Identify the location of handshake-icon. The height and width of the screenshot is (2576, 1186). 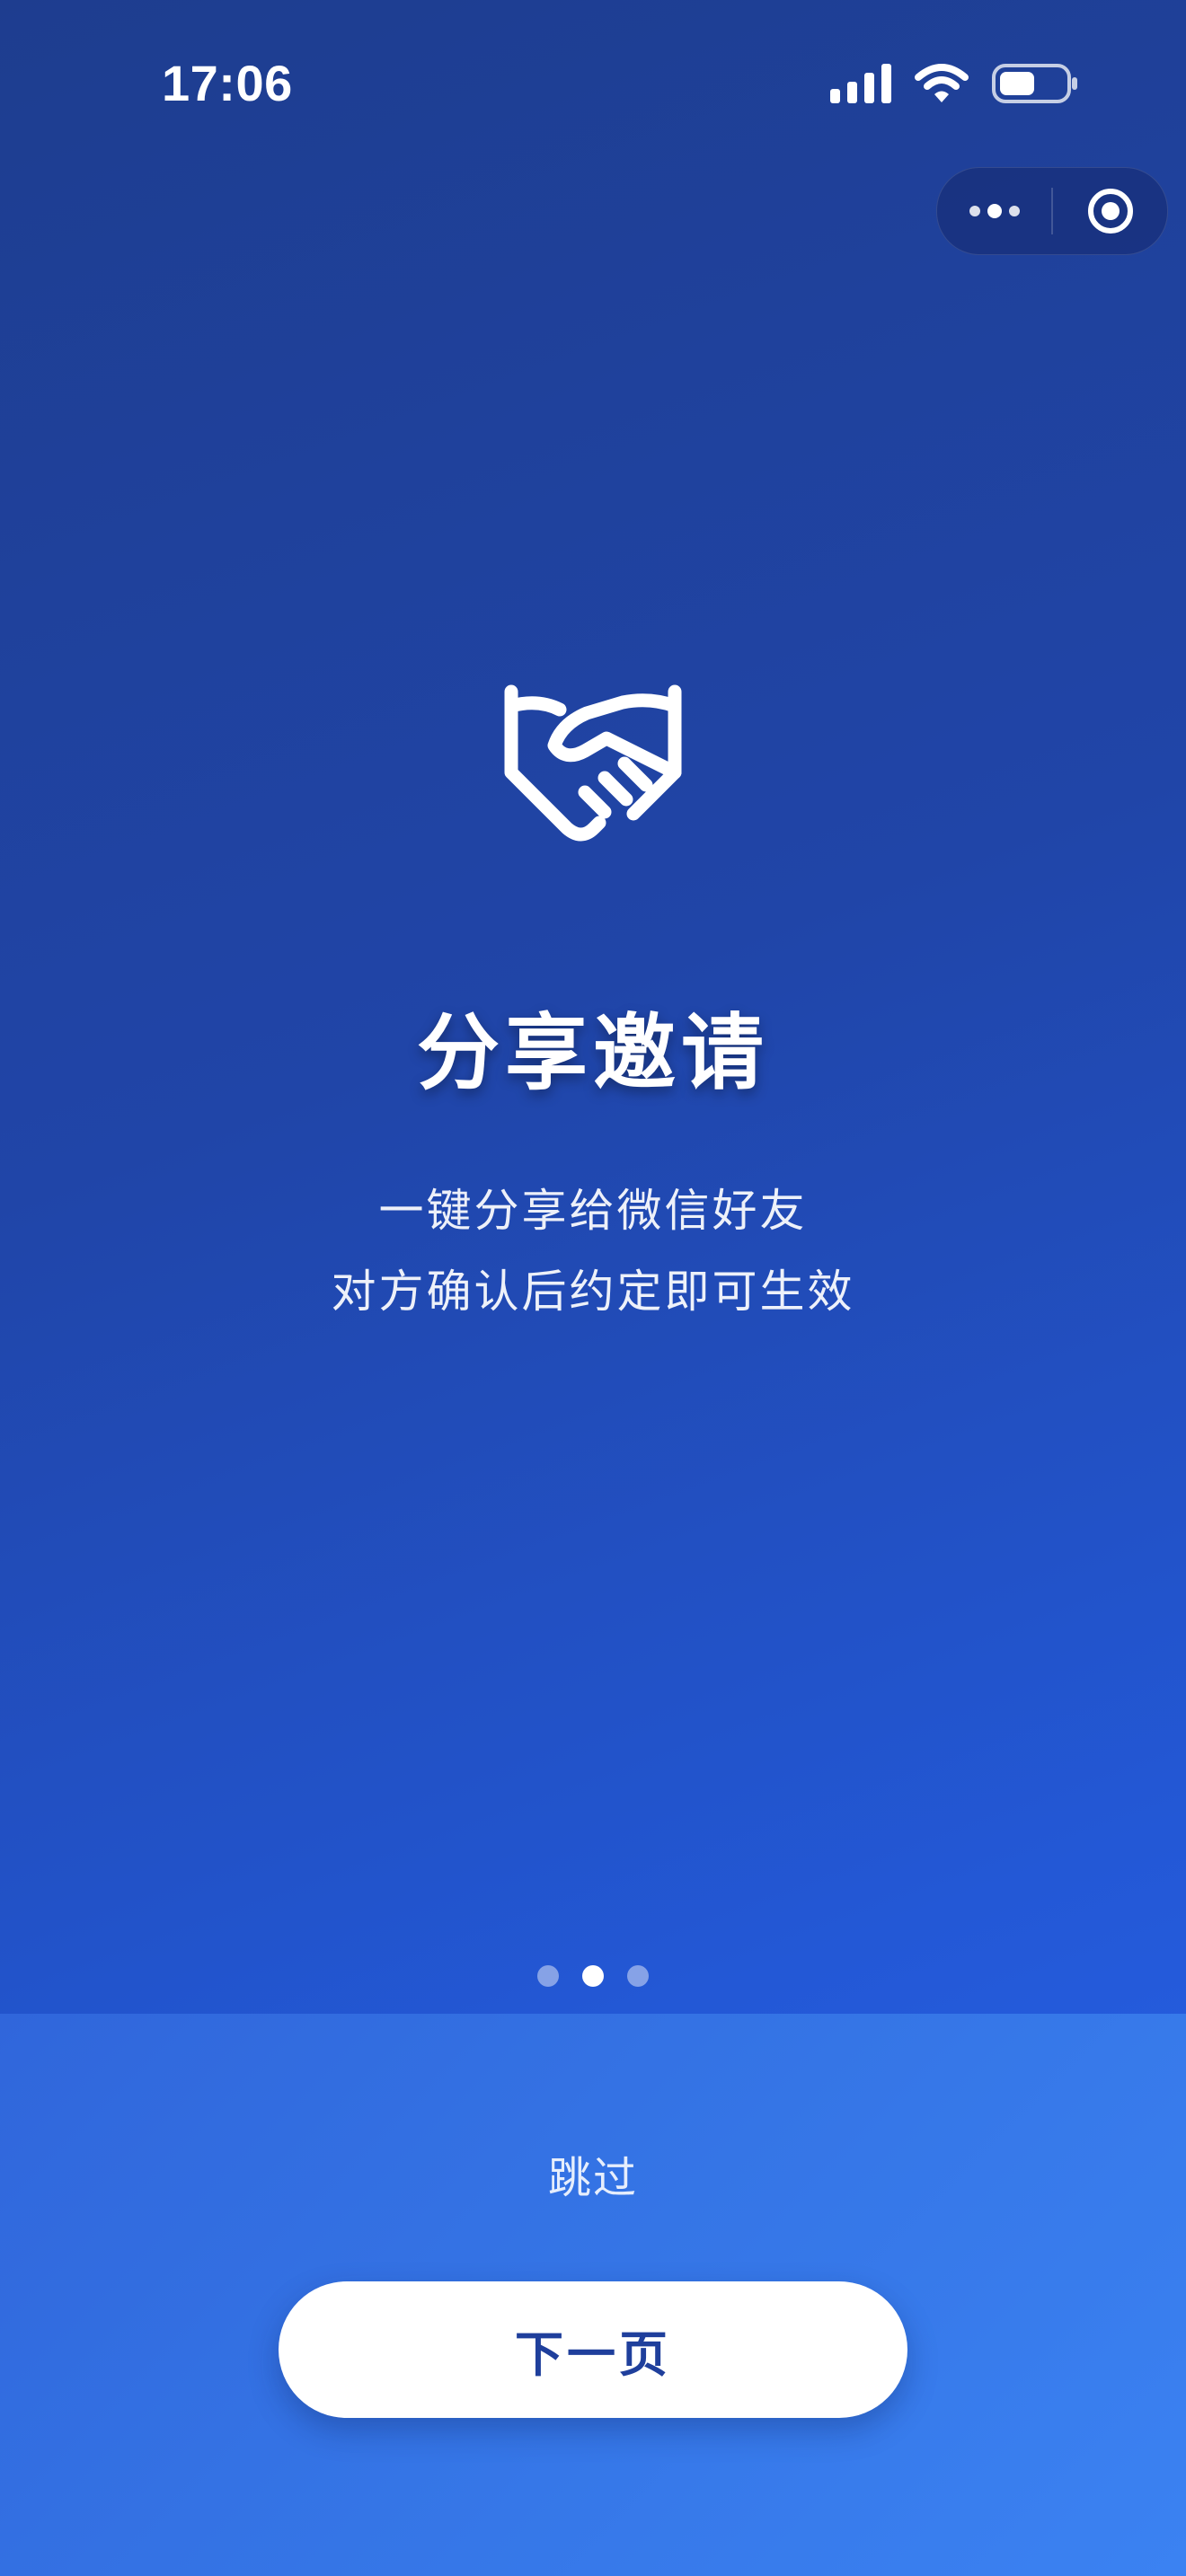
(593, 763).